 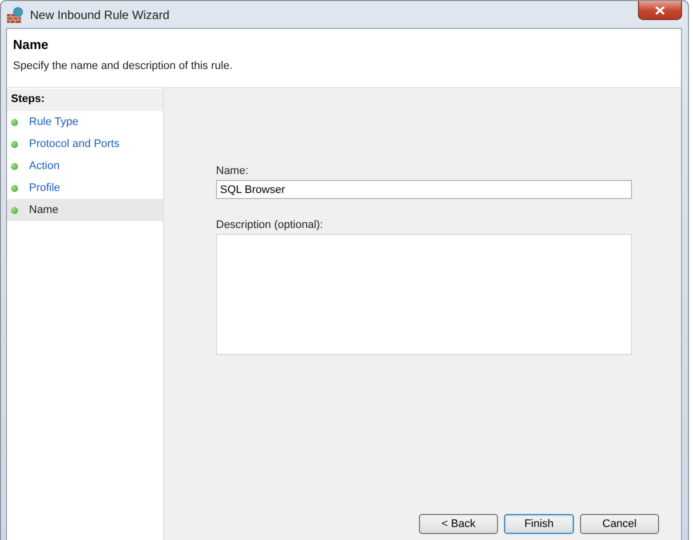 I want to click on wizard-button: Finish, so click(x=539, y=524).